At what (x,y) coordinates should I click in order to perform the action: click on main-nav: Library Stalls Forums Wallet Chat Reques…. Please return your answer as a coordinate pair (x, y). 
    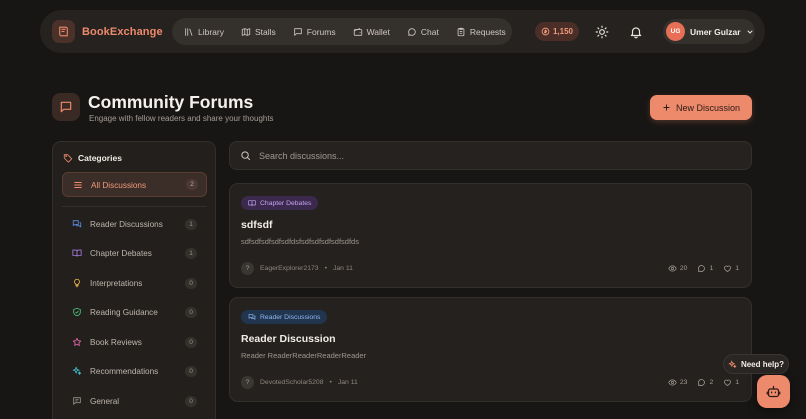
    Looking at the image, I should click on (342, 31).